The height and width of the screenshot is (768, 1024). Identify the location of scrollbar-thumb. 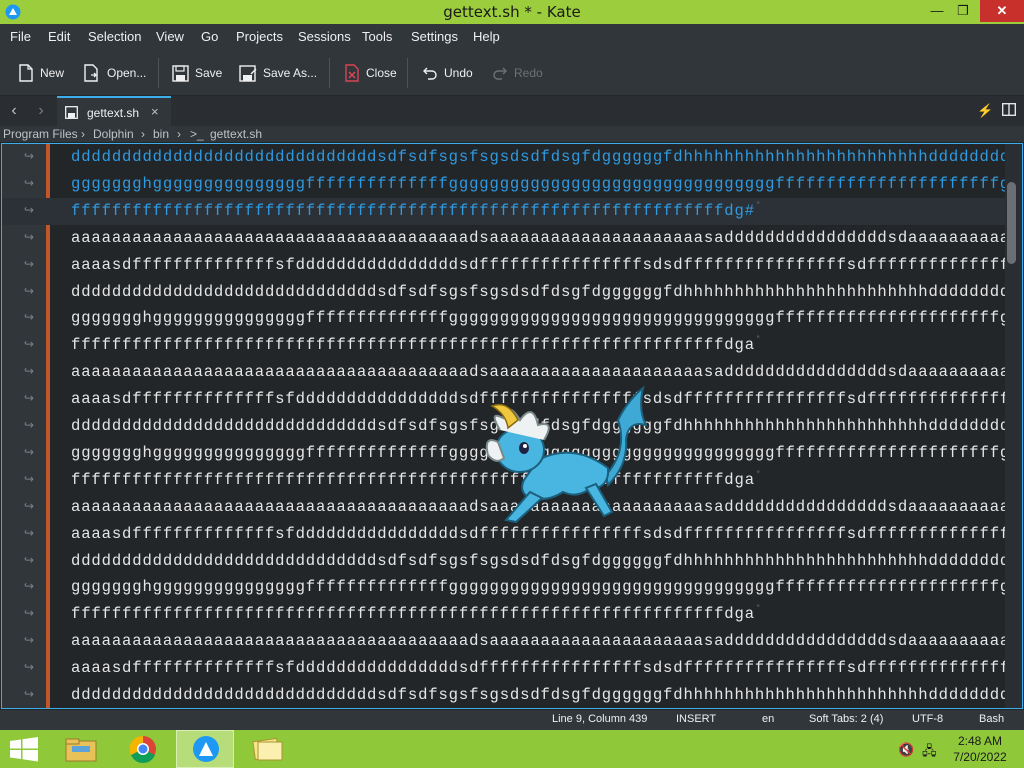
(1011, 223).